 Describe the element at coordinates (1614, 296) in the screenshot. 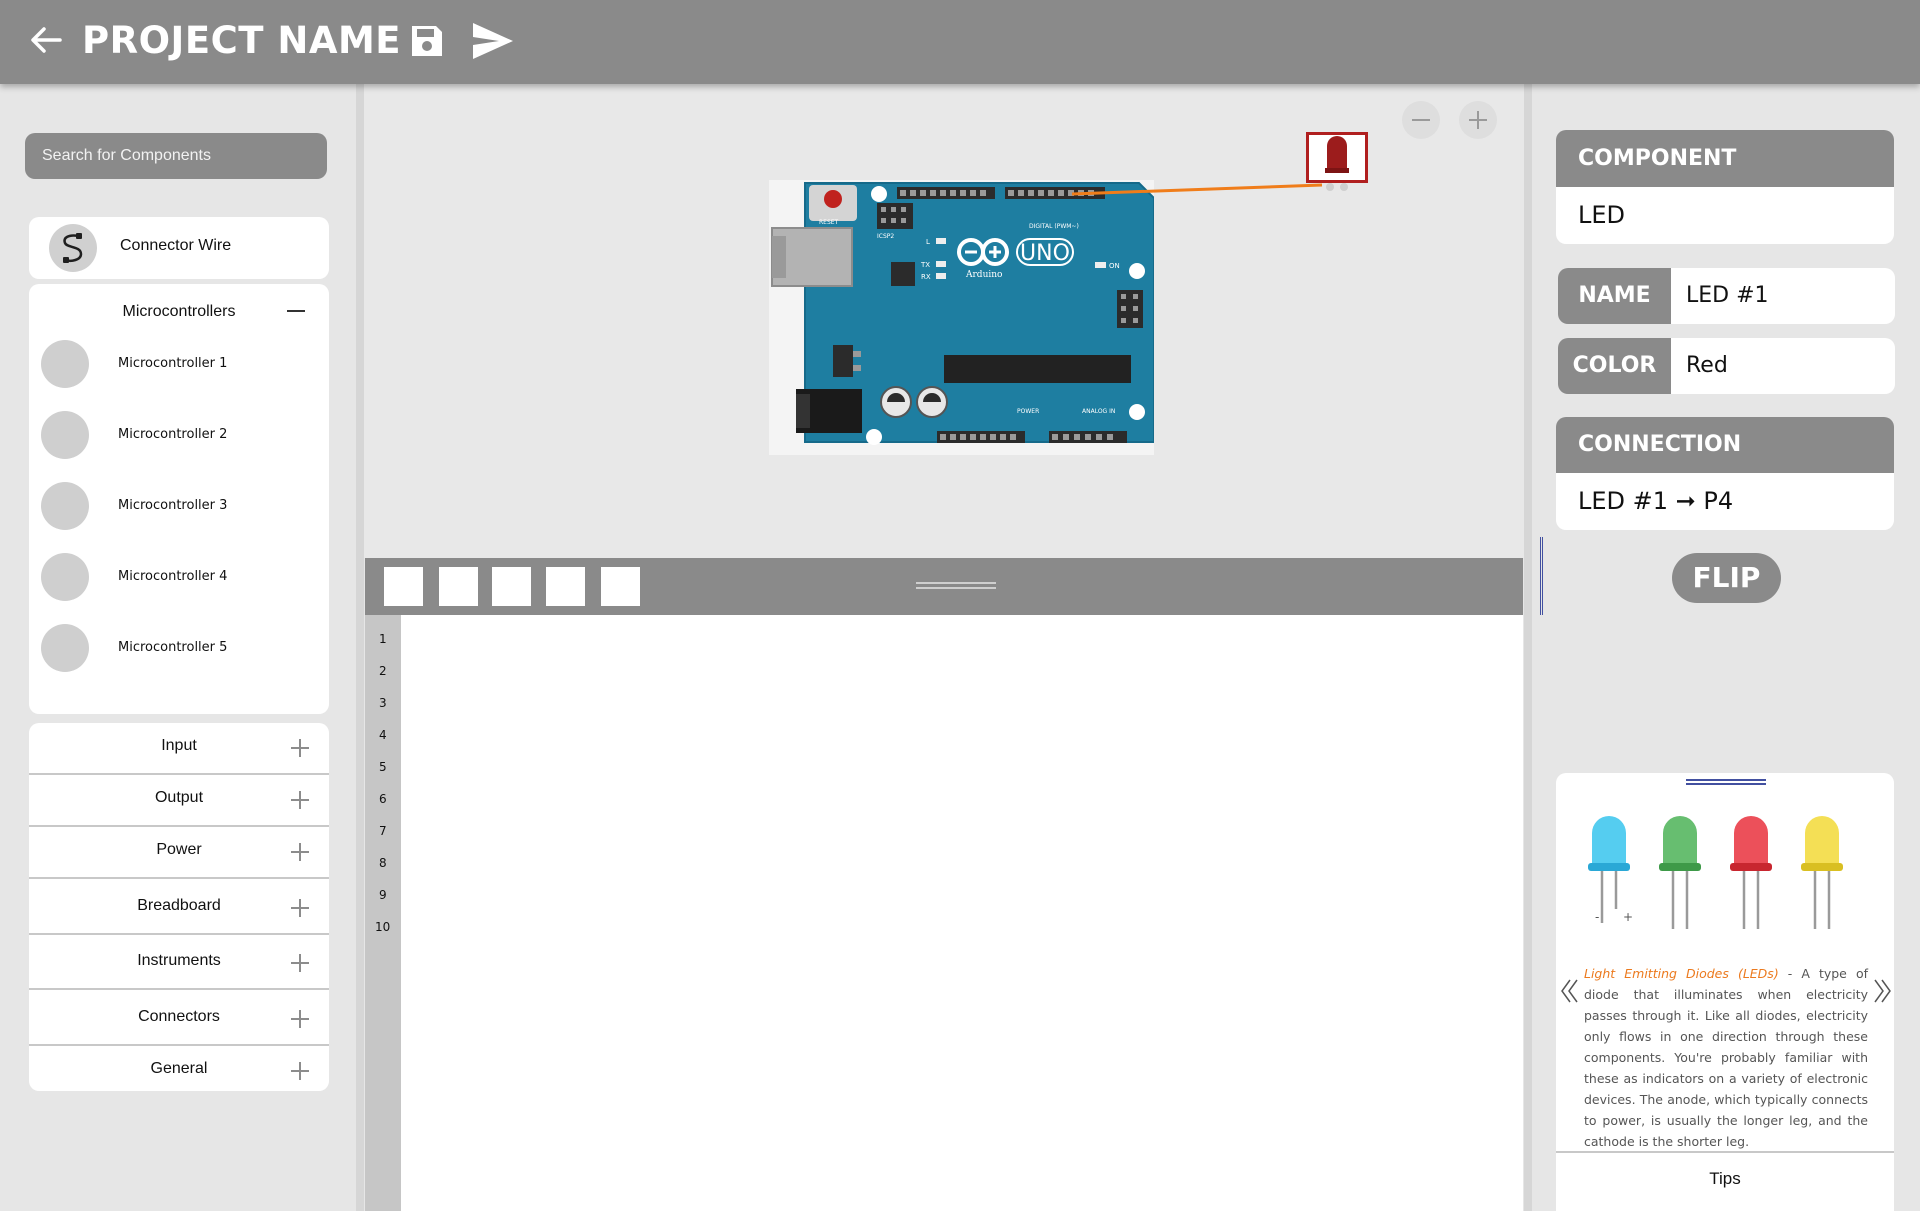

I see `name-label: NAME` at that location.